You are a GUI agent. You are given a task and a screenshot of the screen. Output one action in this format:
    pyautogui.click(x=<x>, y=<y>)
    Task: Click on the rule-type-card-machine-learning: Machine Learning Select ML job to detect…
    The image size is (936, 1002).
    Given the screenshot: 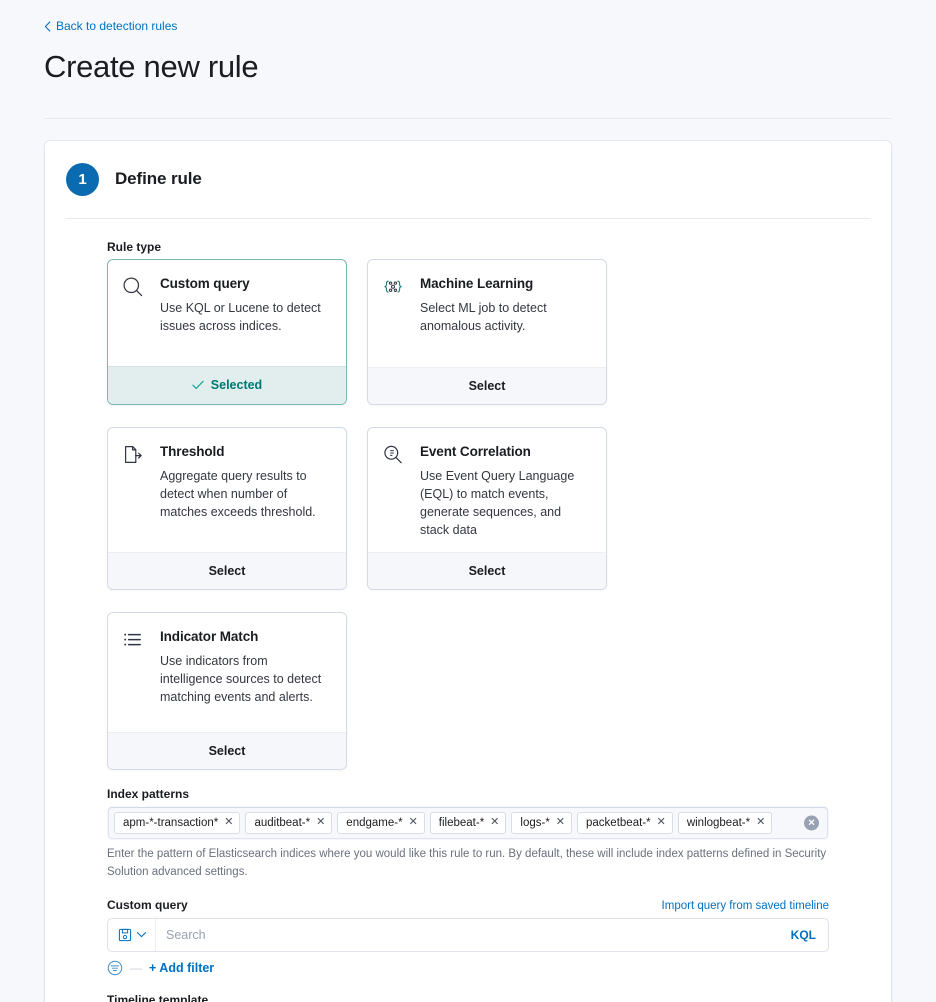 What is the action you would take?
    pyautogui.click(x=487, y=331)
    